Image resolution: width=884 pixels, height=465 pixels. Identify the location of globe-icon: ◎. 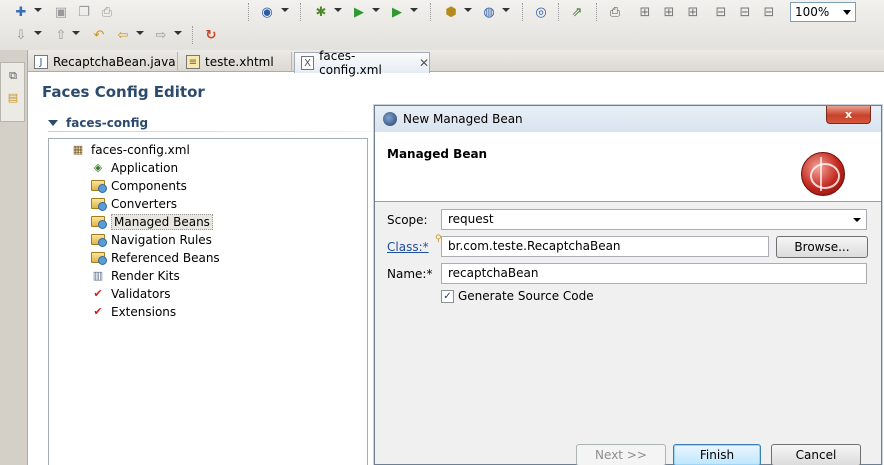
(541, 12).